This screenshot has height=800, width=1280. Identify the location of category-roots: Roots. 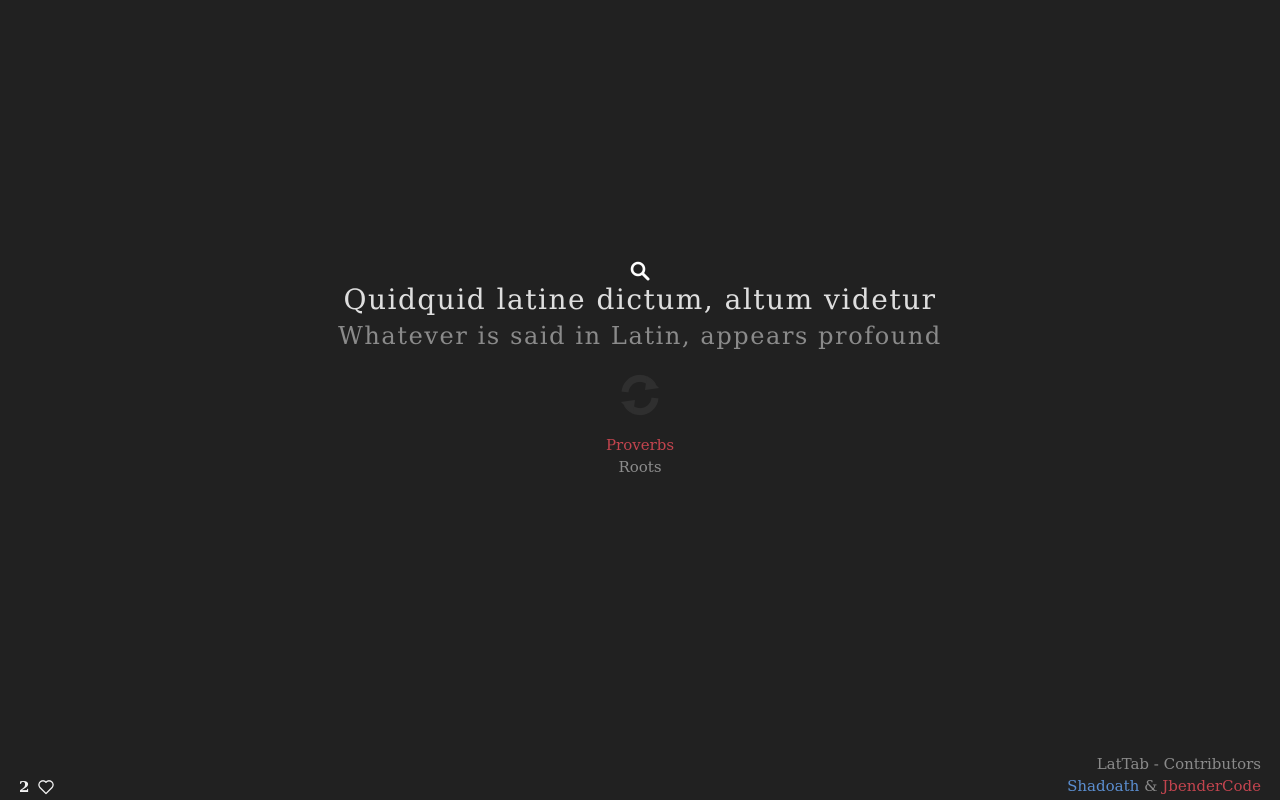
(640, 467).